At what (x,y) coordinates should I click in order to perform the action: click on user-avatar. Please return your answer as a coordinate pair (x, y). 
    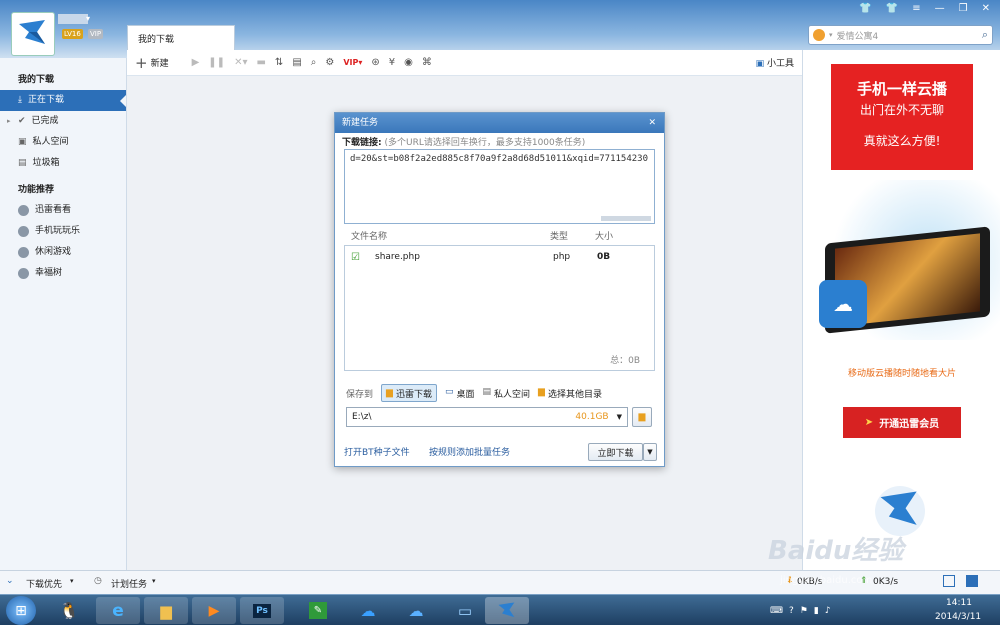
    Looking at the image, I should click on (33, 34).